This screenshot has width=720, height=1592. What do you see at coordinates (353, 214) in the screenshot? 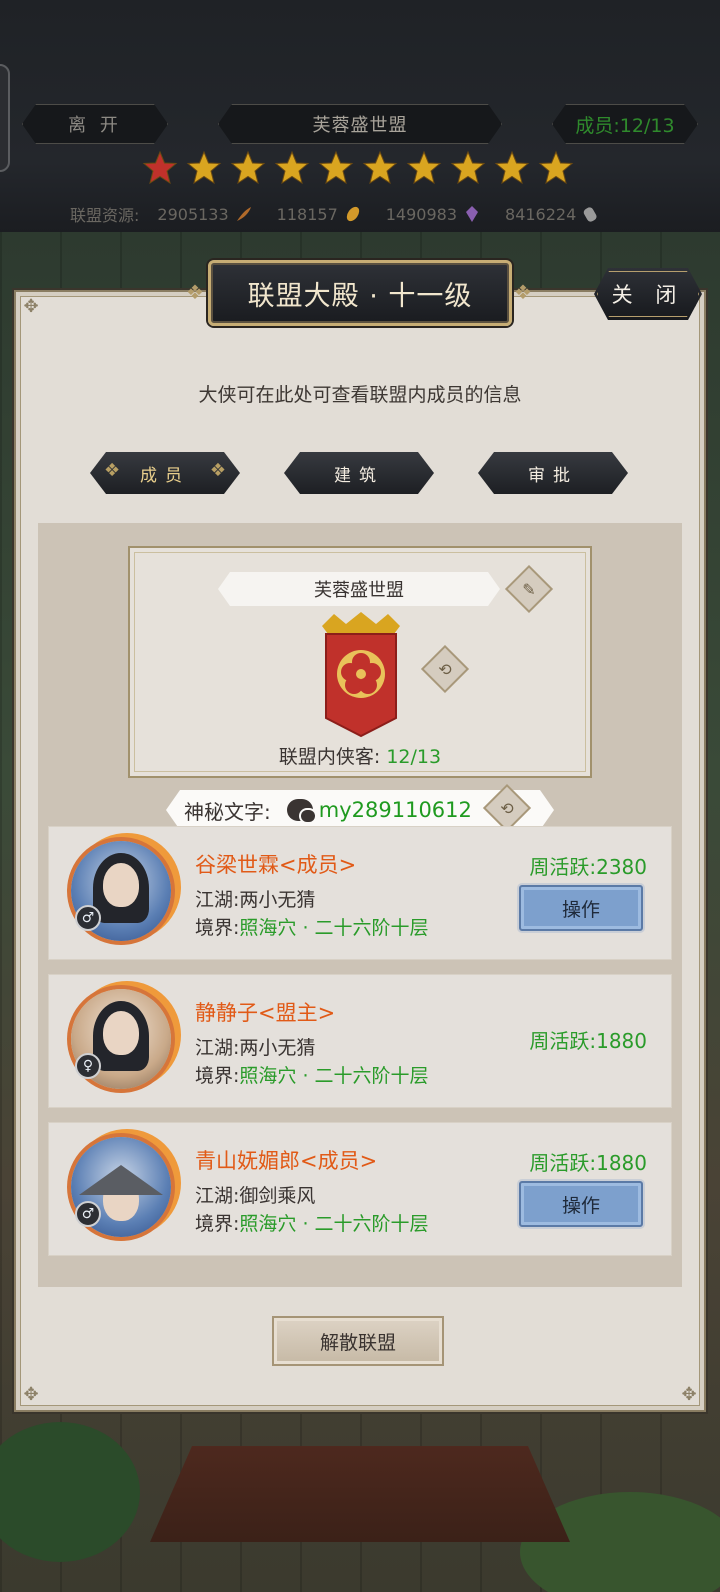
I see `leaf-coin-icon` at bounding box center [353, 214].